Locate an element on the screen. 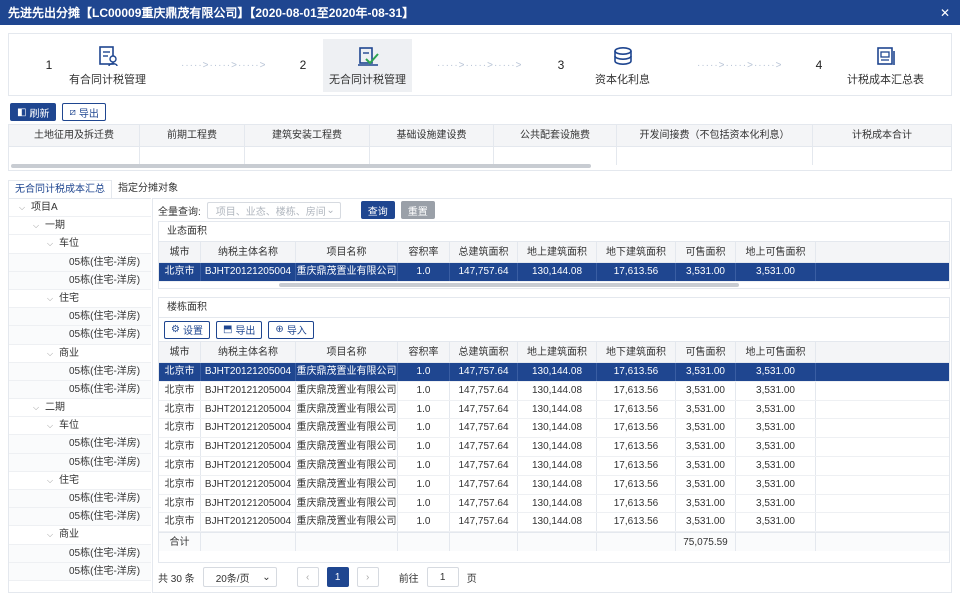  column-header: 前期工程费 is located at coordinates (192, 135).